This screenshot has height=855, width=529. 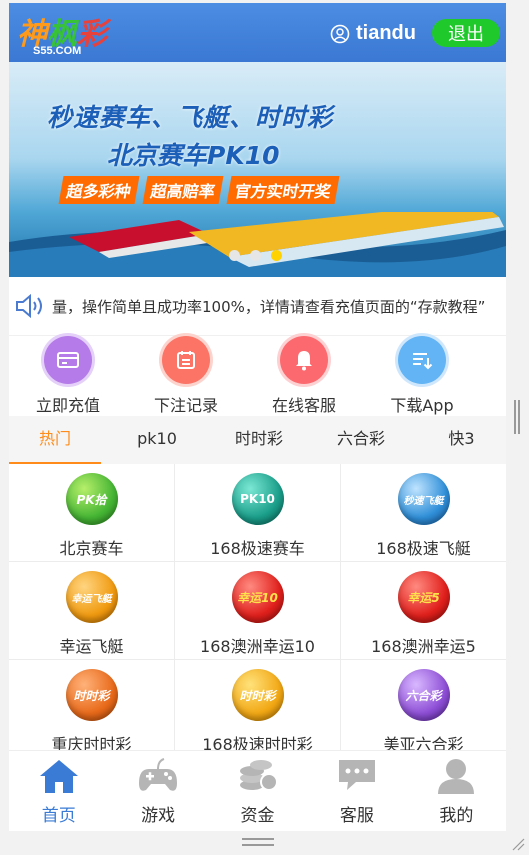 I want to click on nav-games-label: 游戏, so click(x=158, y=816).